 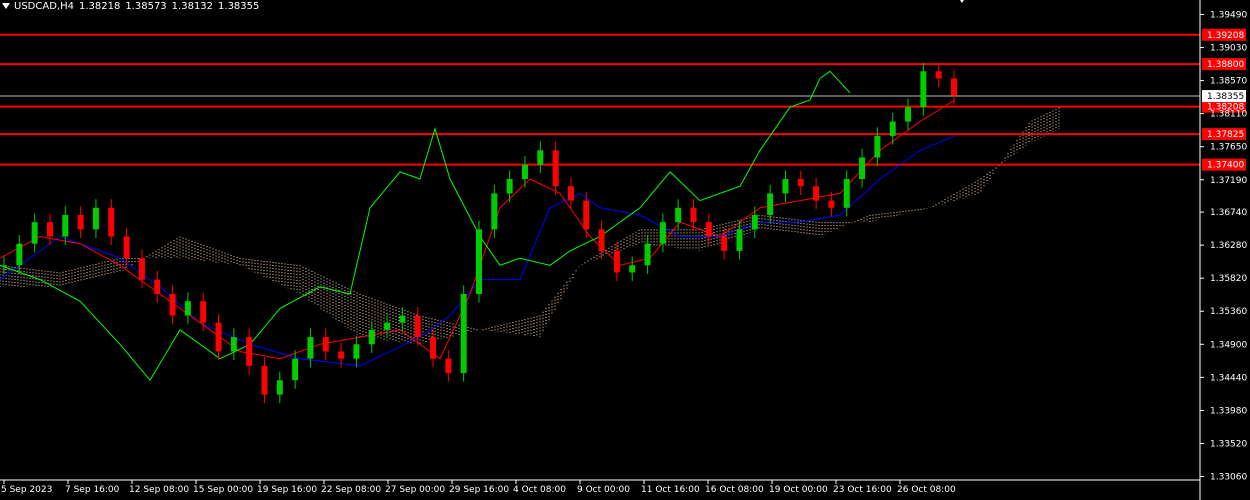 What do you see at coordinates (862, 490) in the screenshot?
I see `x-tick-label: 23 Oct 16:00` at bounding box center [862, 490].